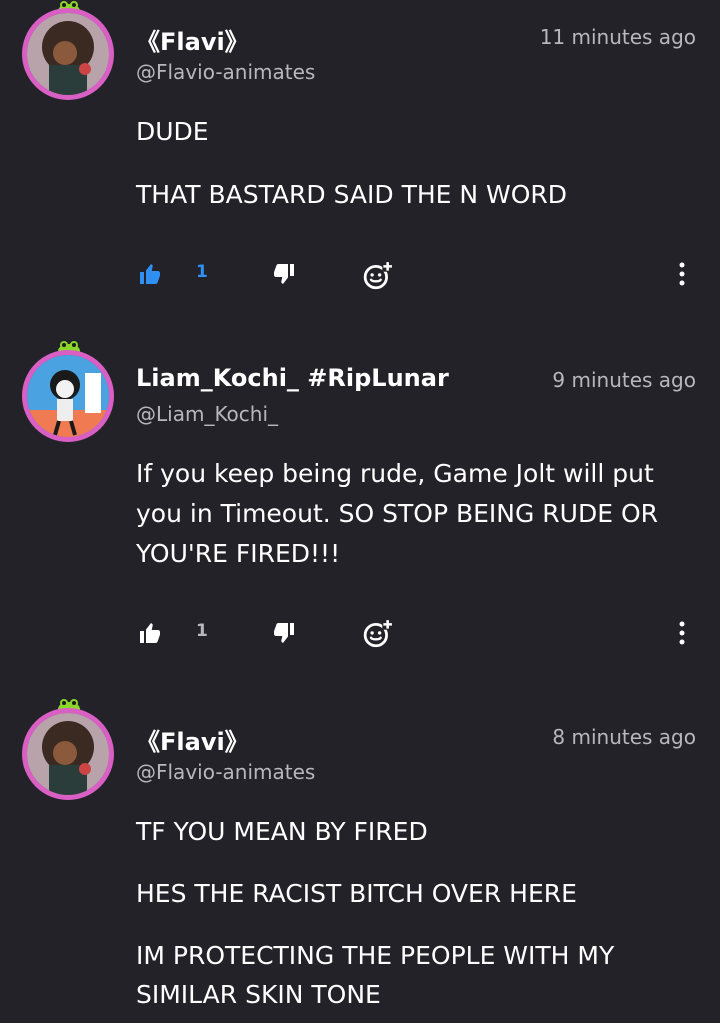 This screenshot has width=720, height=1023. I want to click on comment-line: DUDE, so click(172, 131).